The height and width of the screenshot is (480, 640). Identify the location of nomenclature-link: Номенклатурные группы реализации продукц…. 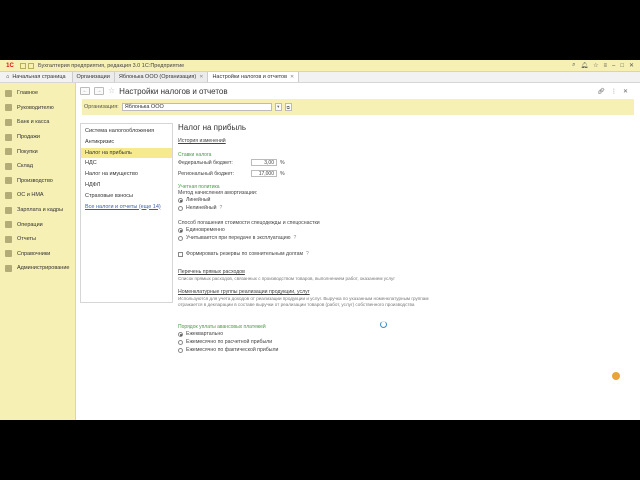
(244, 292).